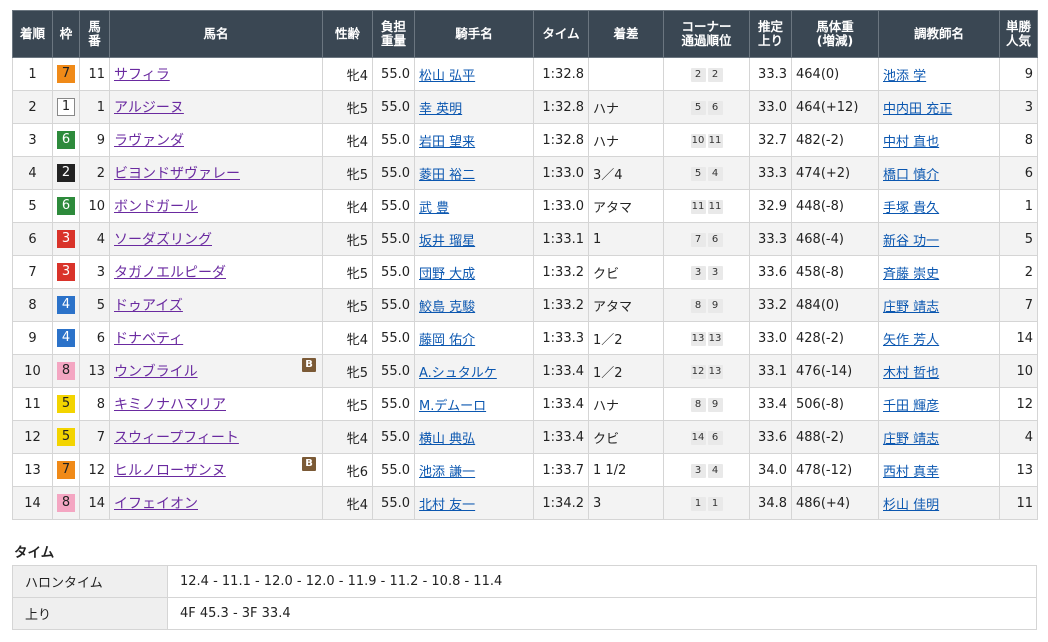  I want to click on trainer-link: 池添 学, so click(904, 76).